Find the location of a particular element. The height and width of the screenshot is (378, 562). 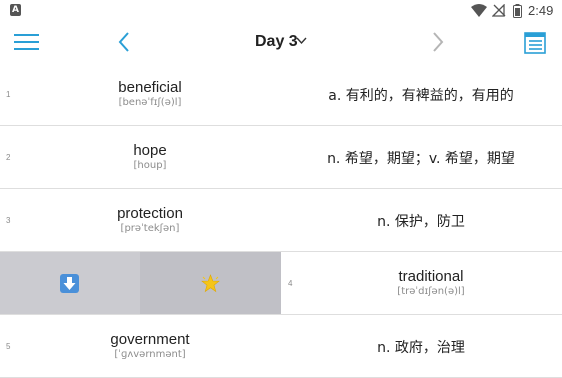

meaning: n. 政府，治理 is located at coordinates (421, 348).